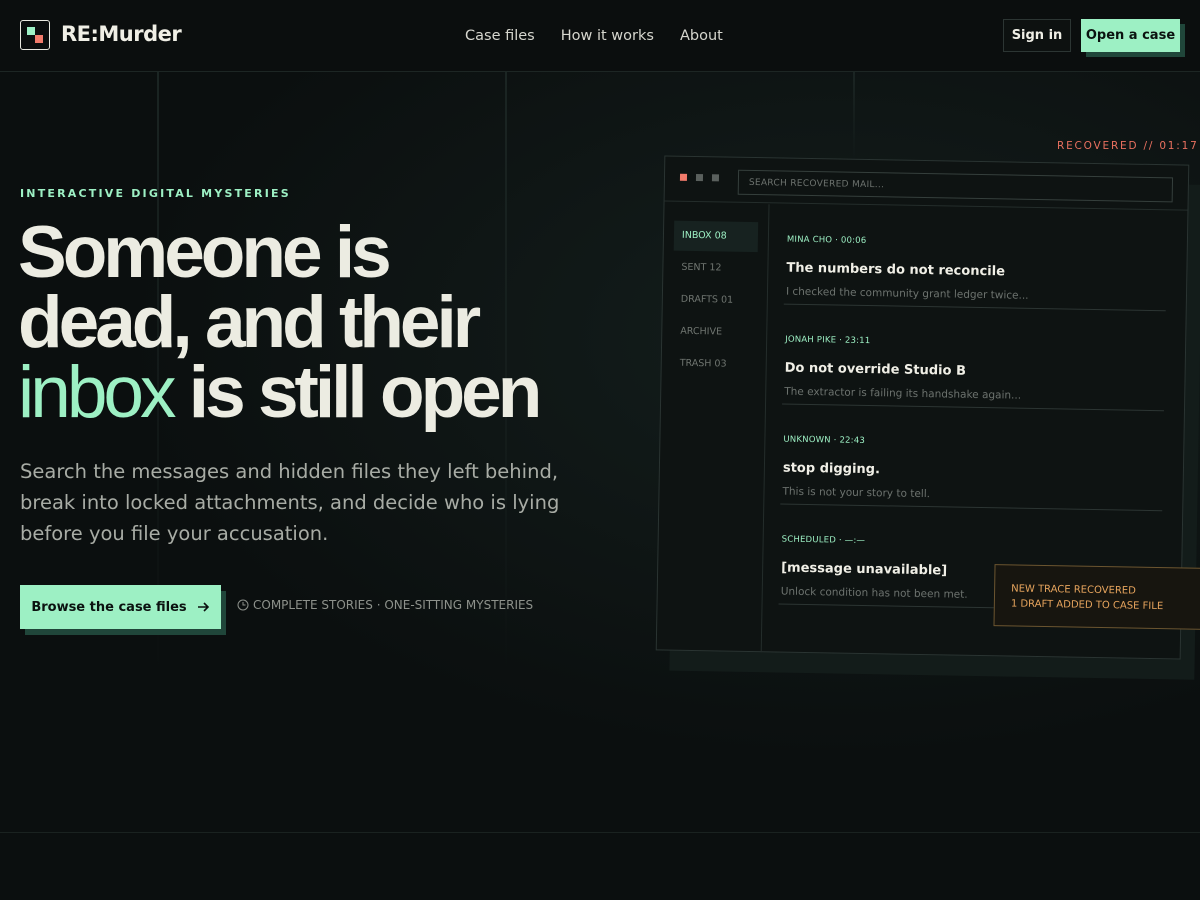  Describe the element at coordinates (109, 607) in the screenshot. I see `cta-label: Browse the case files` at that location.